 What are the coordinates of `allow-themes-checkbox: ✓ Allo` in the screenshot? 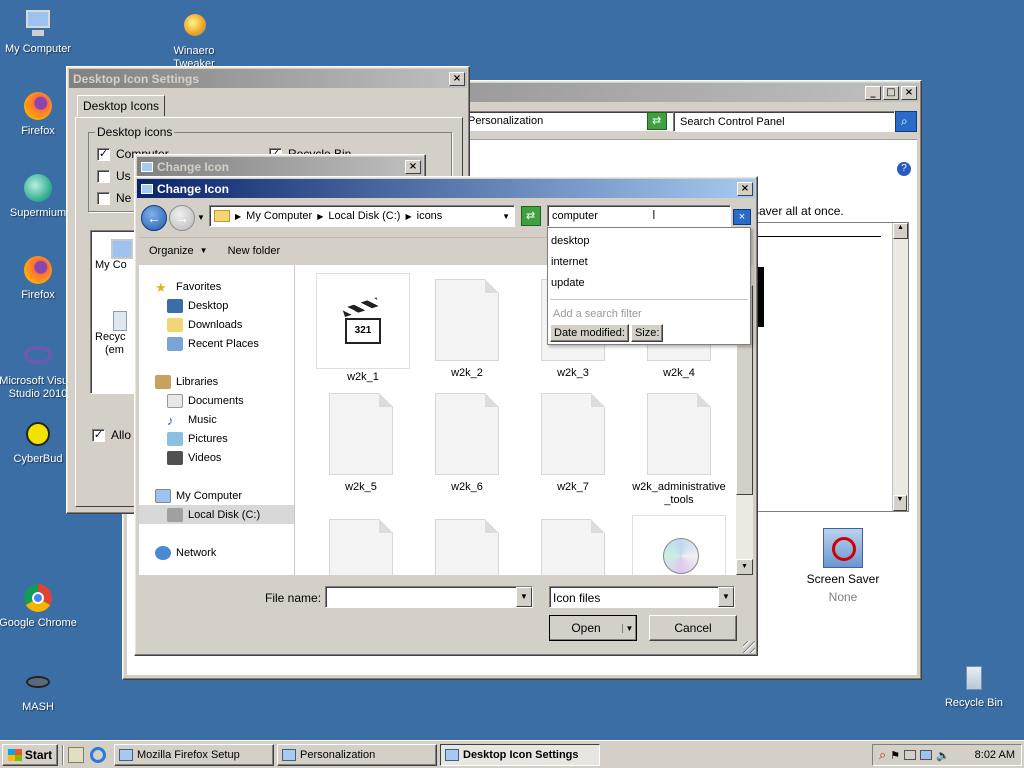 It's located at (111, 435).